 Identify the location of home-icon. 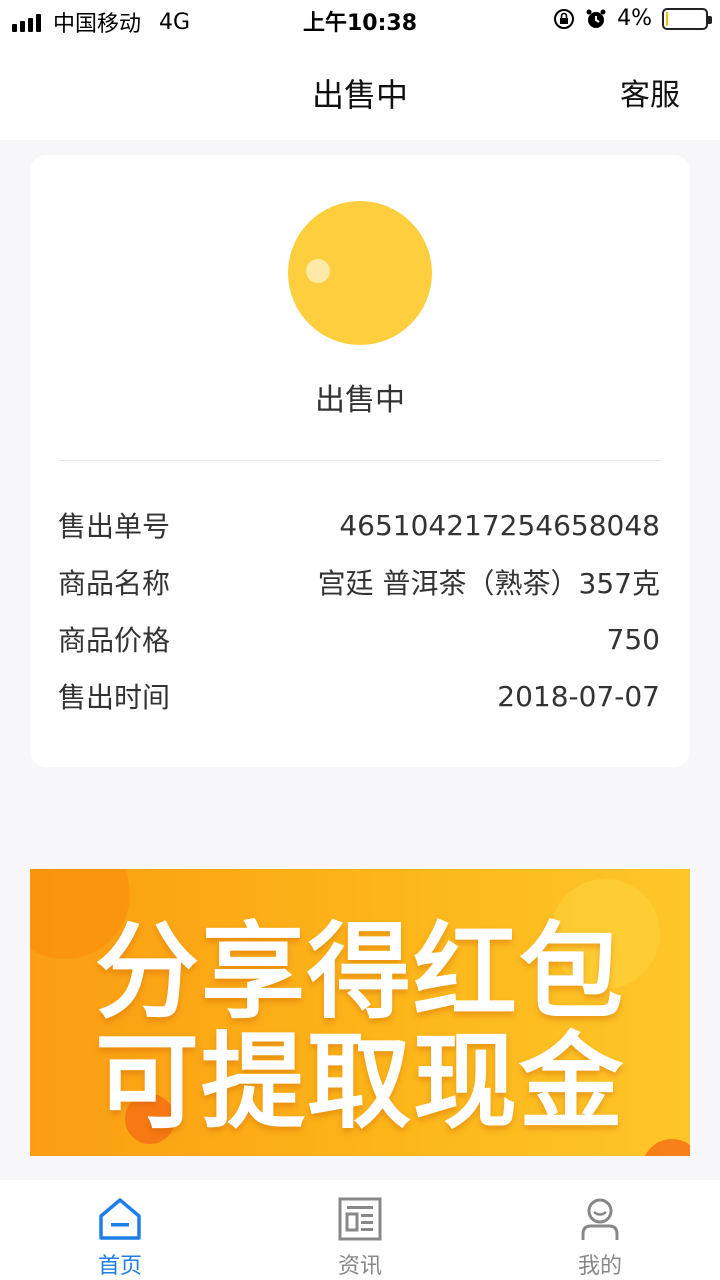
(120, 1219).